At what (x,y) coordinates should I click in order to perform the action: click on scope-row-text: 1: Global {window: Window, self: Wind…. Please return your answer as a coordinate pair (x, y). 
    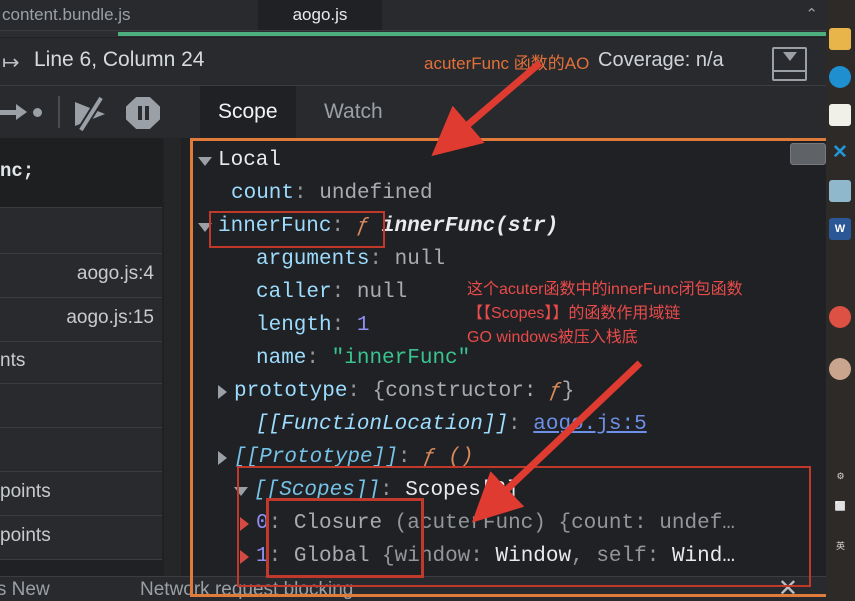
    Looking at the image, I should click on (495, 556).